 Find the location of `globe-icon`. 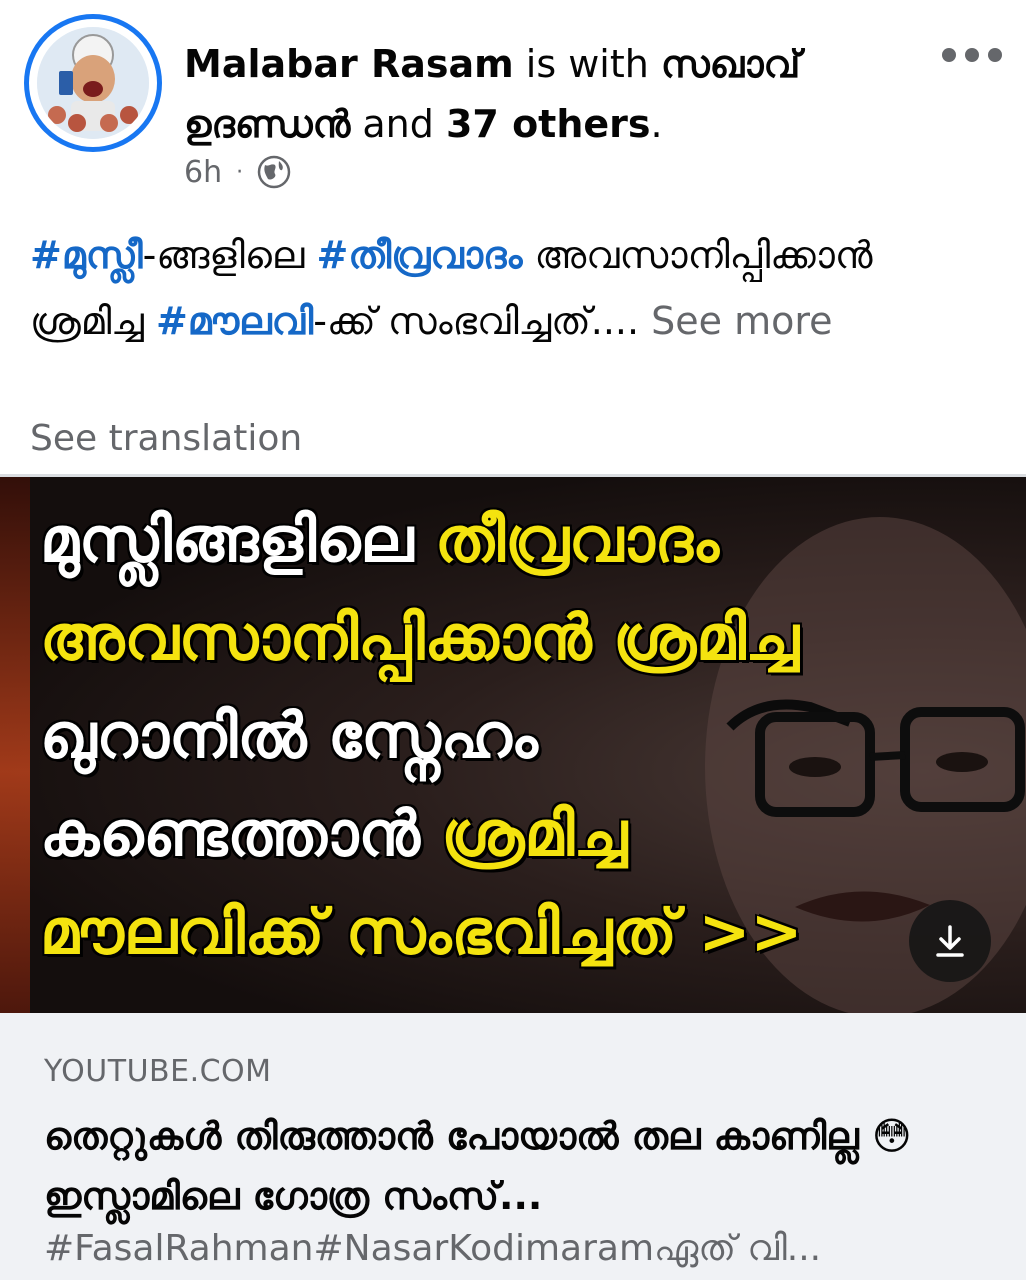

globe-icon is located at coordinates (274, 172).